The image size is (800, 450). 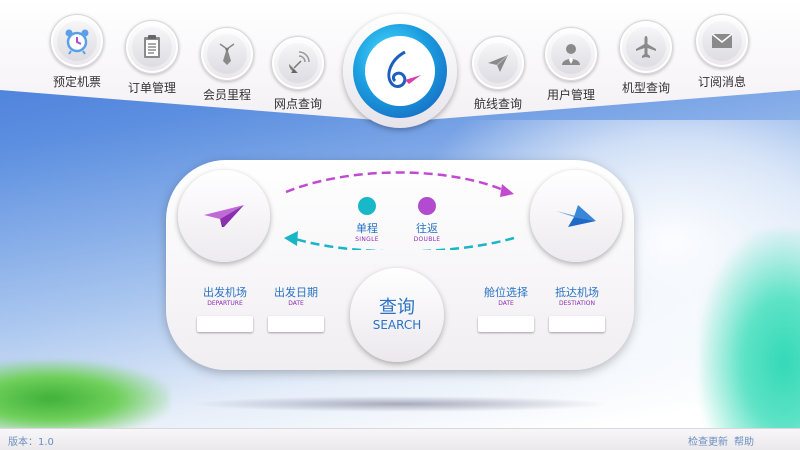 I want to click on field-label: 抵达机场, so click(x=577, y=292).